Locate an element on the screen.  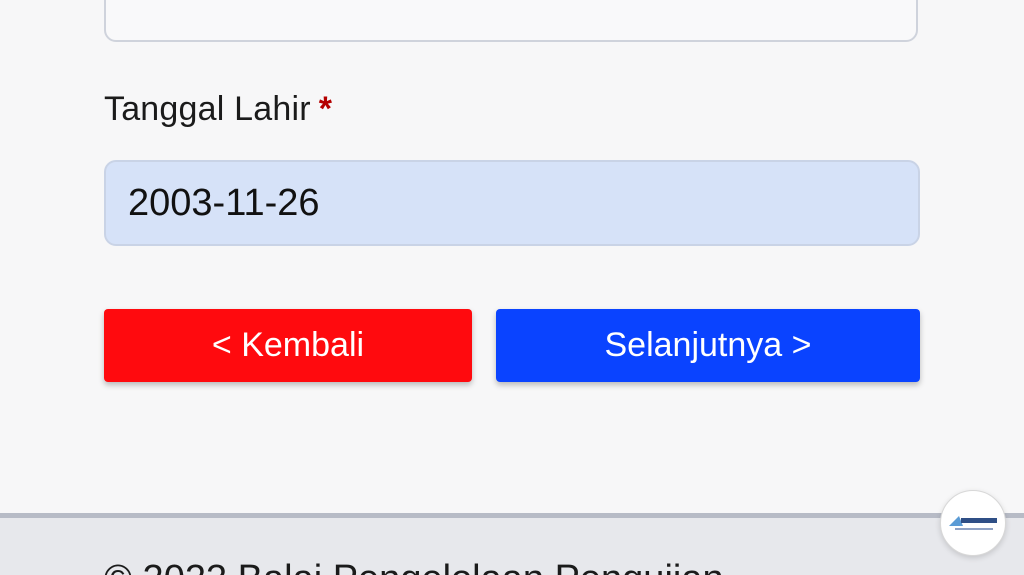
brand-logo-icon is located at coordinates (973, 522).